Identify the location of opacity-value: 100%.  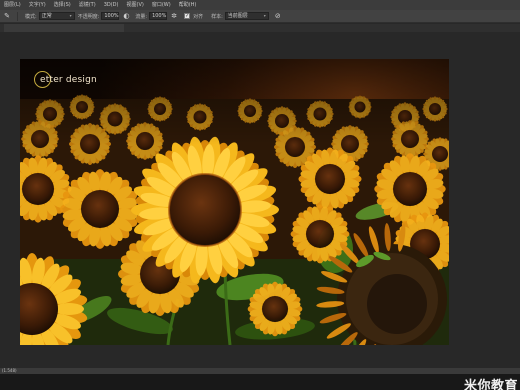
(111, 16).